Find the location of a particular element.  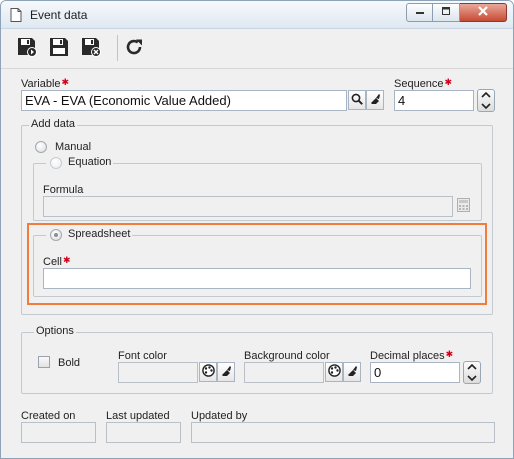

font-color-picker-button is located at coordinates (208, 372).